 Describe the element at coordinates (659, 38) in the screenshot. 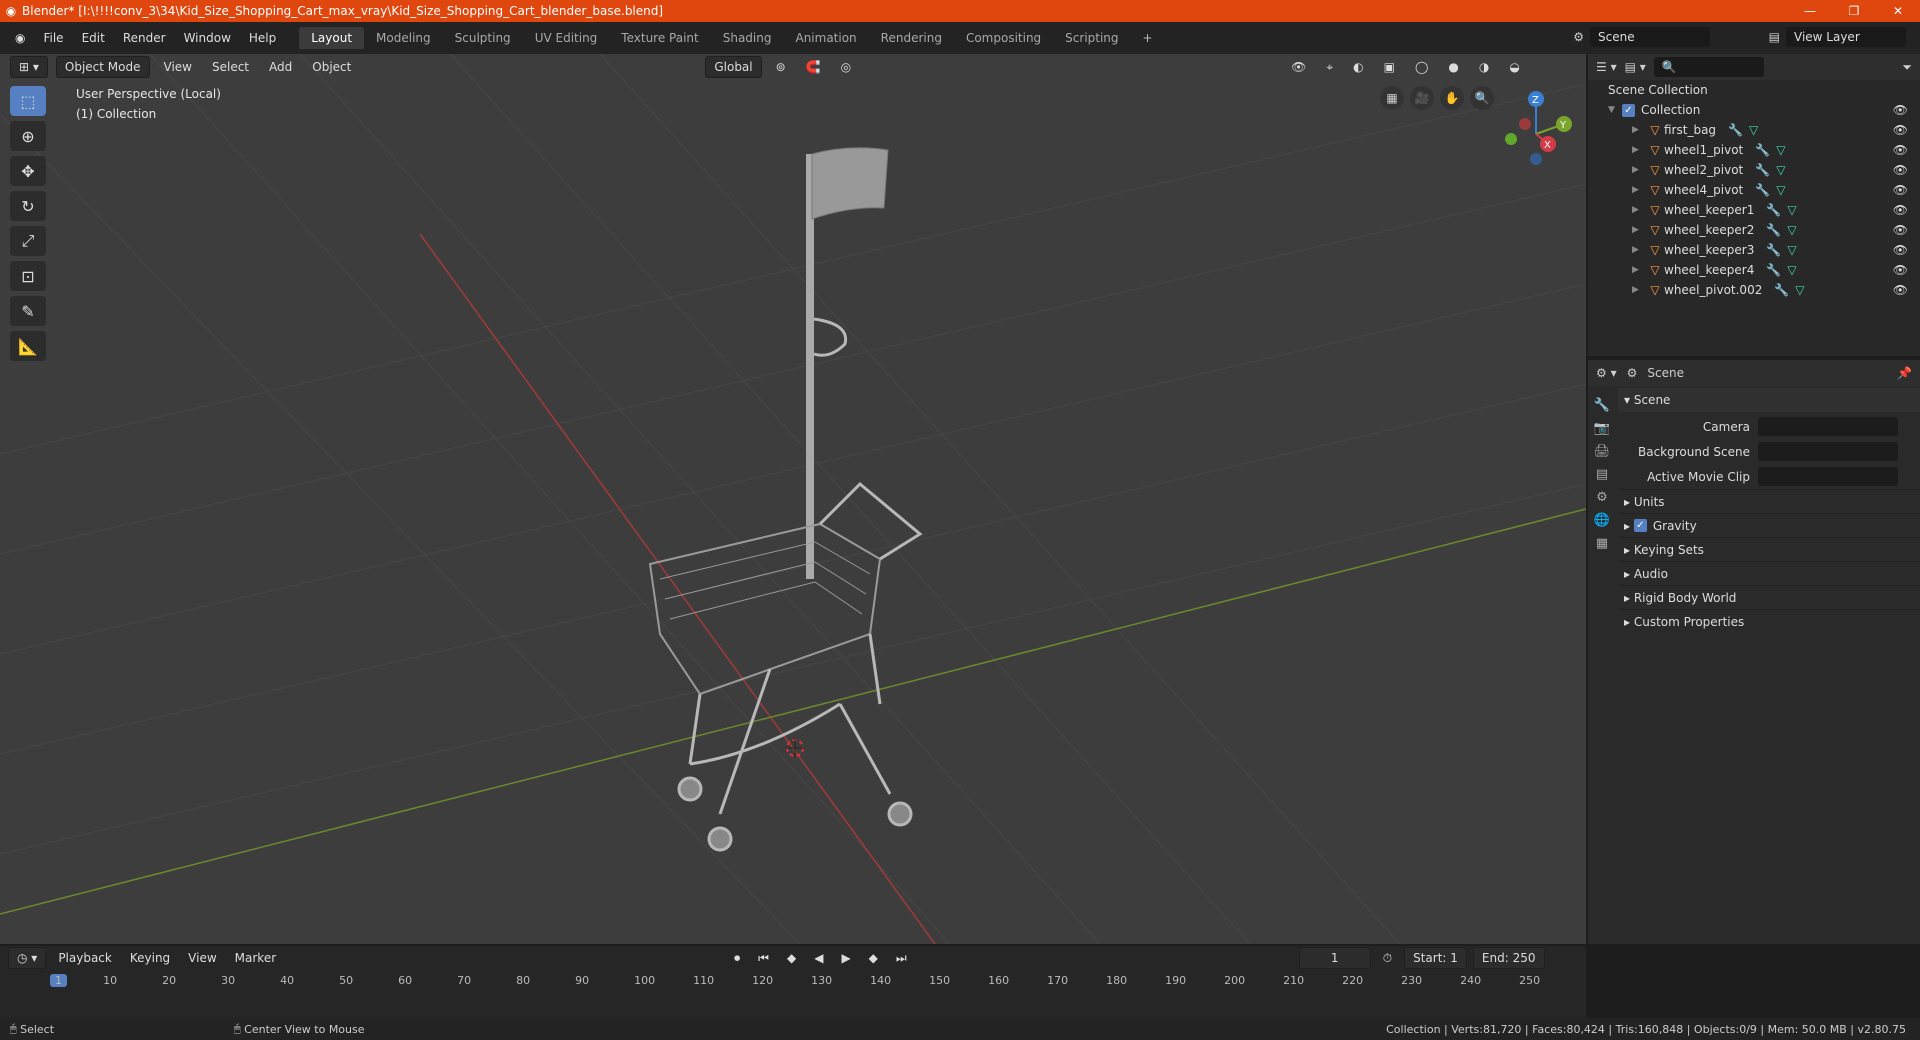

I see `tab-texture-paint: Texture Paint` at that location.